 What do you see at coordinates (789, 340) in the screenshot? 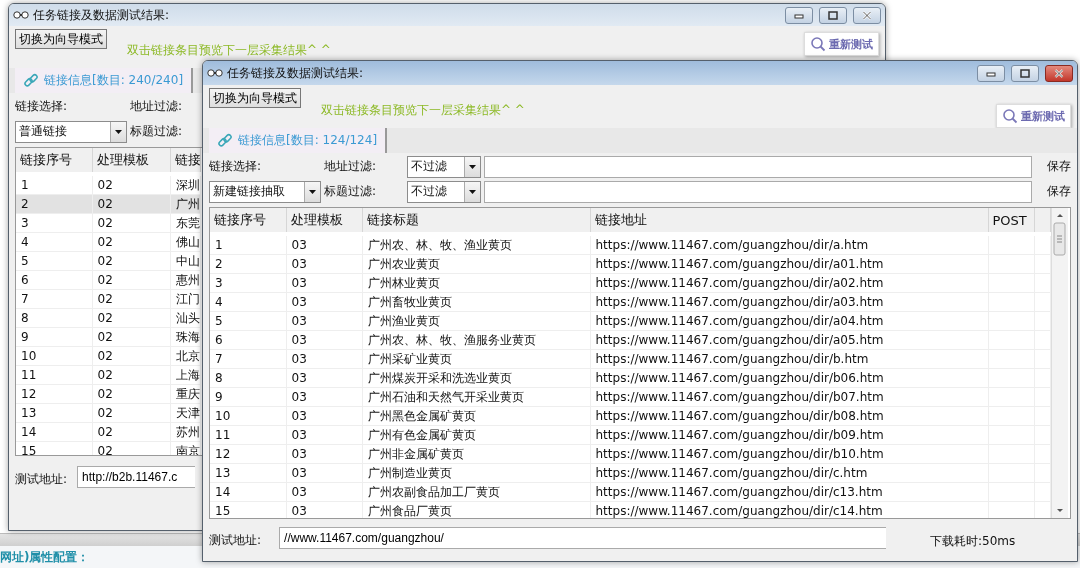
I see `table-cell: https://www.11467.com/guangzhou/dir/a05.htm` at bounding box center [789, 340].